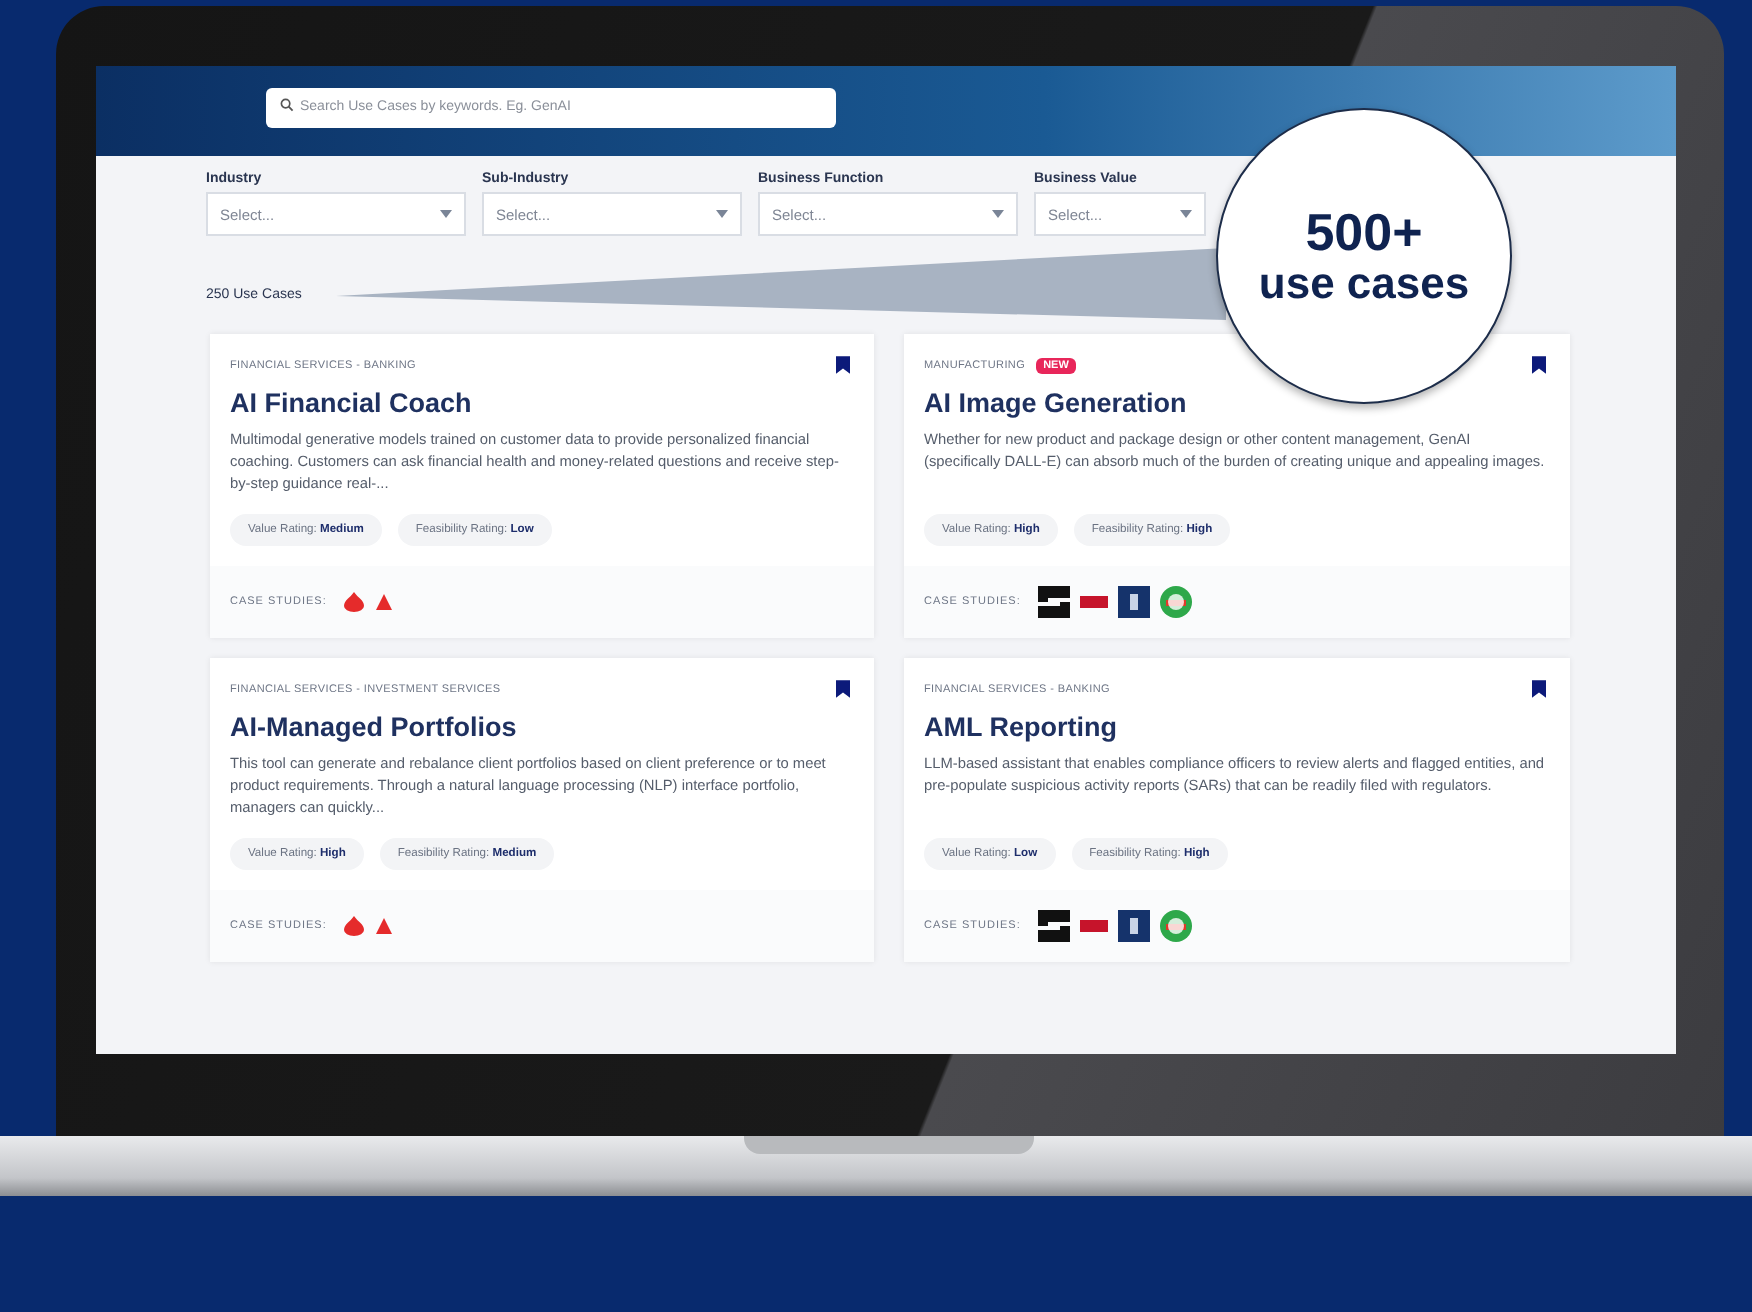 This screenshot has width=1752, height=1312. I want to click on search-icon, so click(287, 105).